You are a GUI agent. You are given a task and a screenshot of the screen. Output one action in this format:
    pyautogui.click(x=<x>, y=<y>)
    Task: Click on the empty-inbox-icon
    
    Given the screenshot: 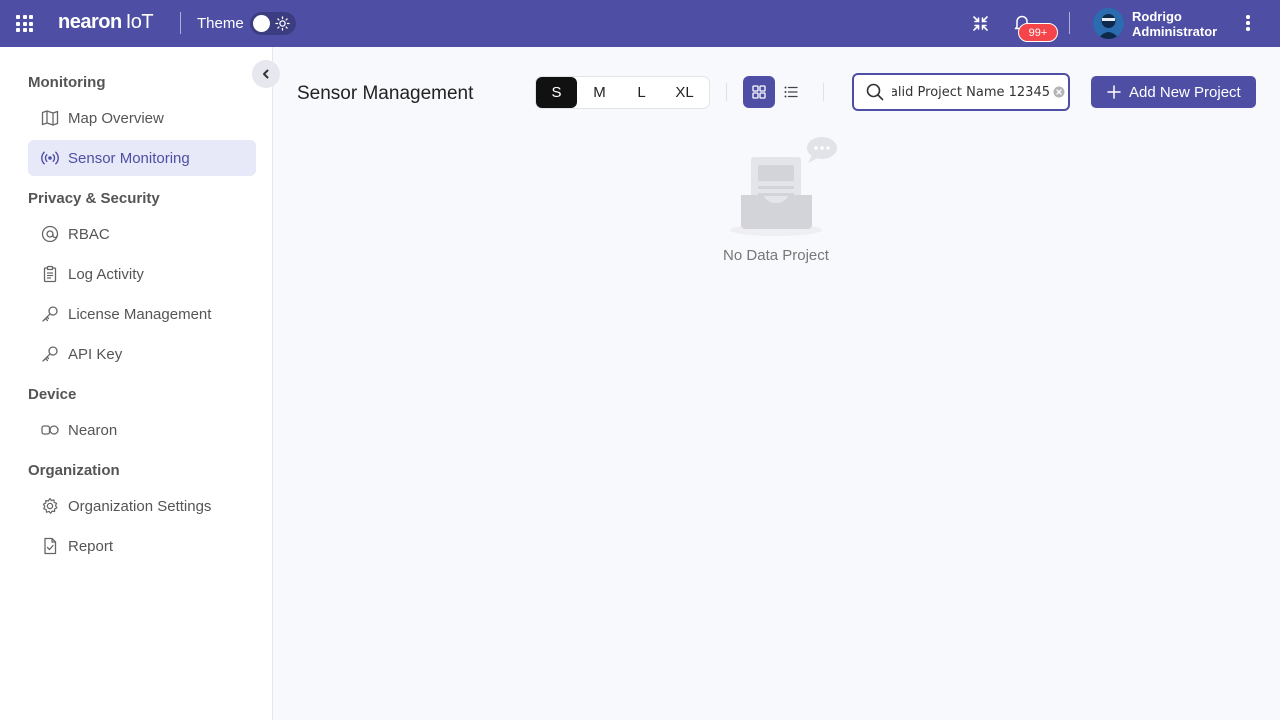 What is the action you would take?
    pyautogui.click(x=783, y=186)
    